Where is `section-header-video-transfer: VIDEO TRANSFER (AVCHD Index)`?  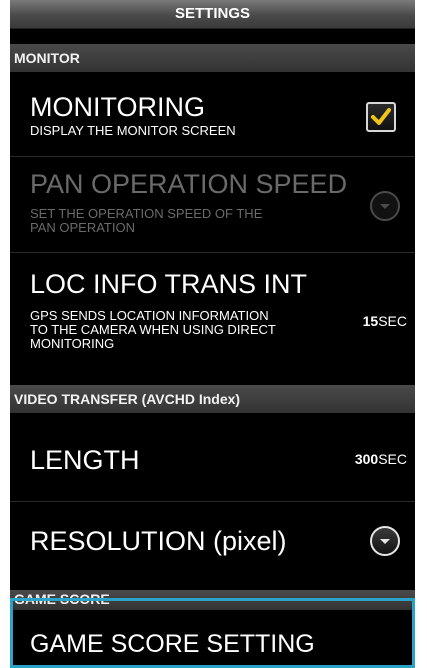 section-header-video-transfer: VIDEO TRANSFER (AVCHD Index) is located at coordinates (212, 399).